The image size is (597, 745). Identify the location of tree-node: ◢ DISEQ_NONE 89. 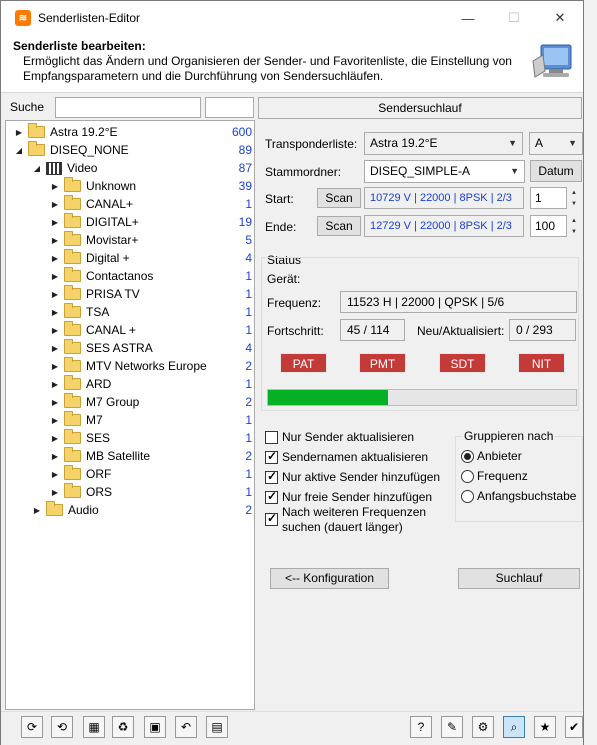
(133, 150).